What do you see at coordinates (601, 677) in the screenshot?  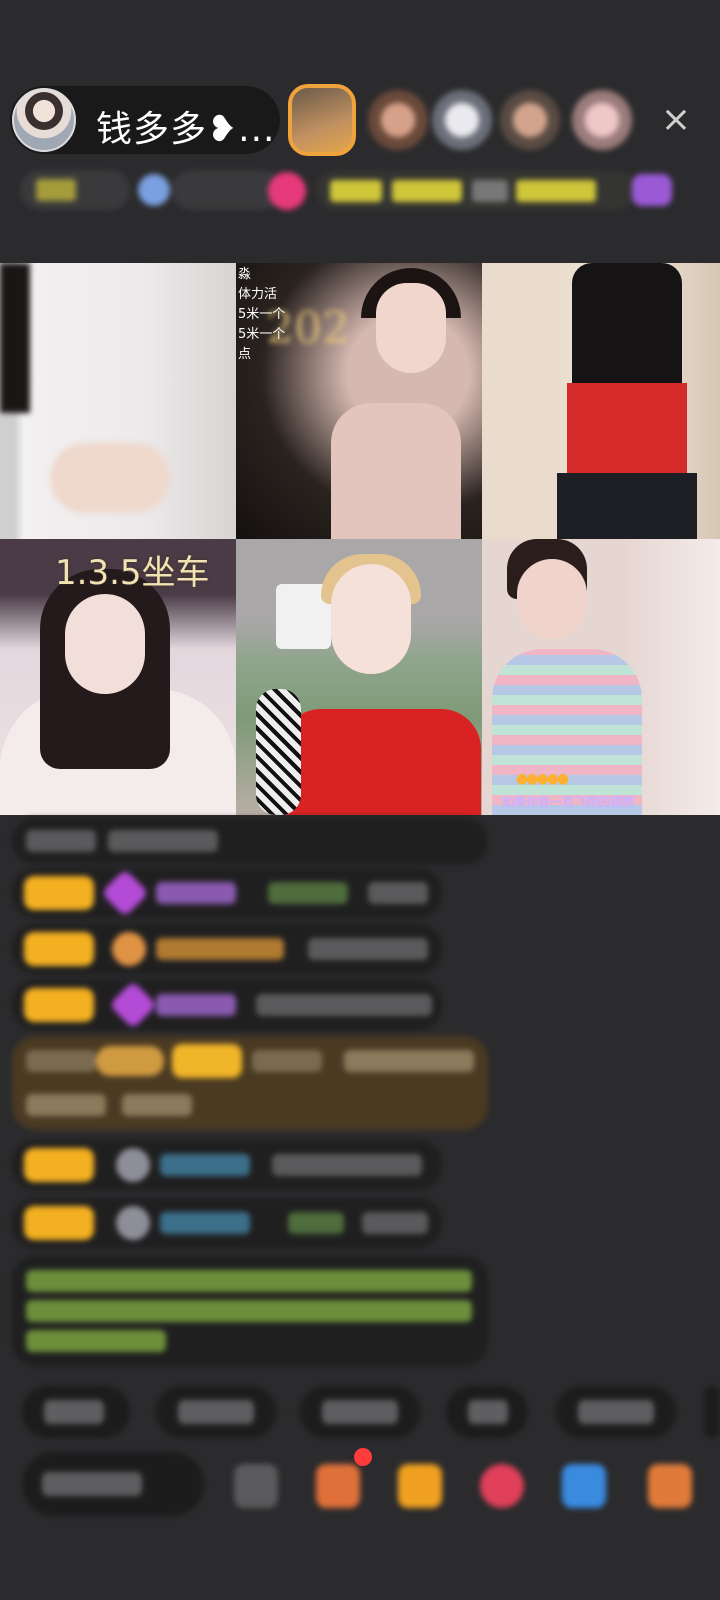 I see `guest-video-tile: ●●●●● 如果你有一双飞翔的翅膀` at bounding box center [601, 677].